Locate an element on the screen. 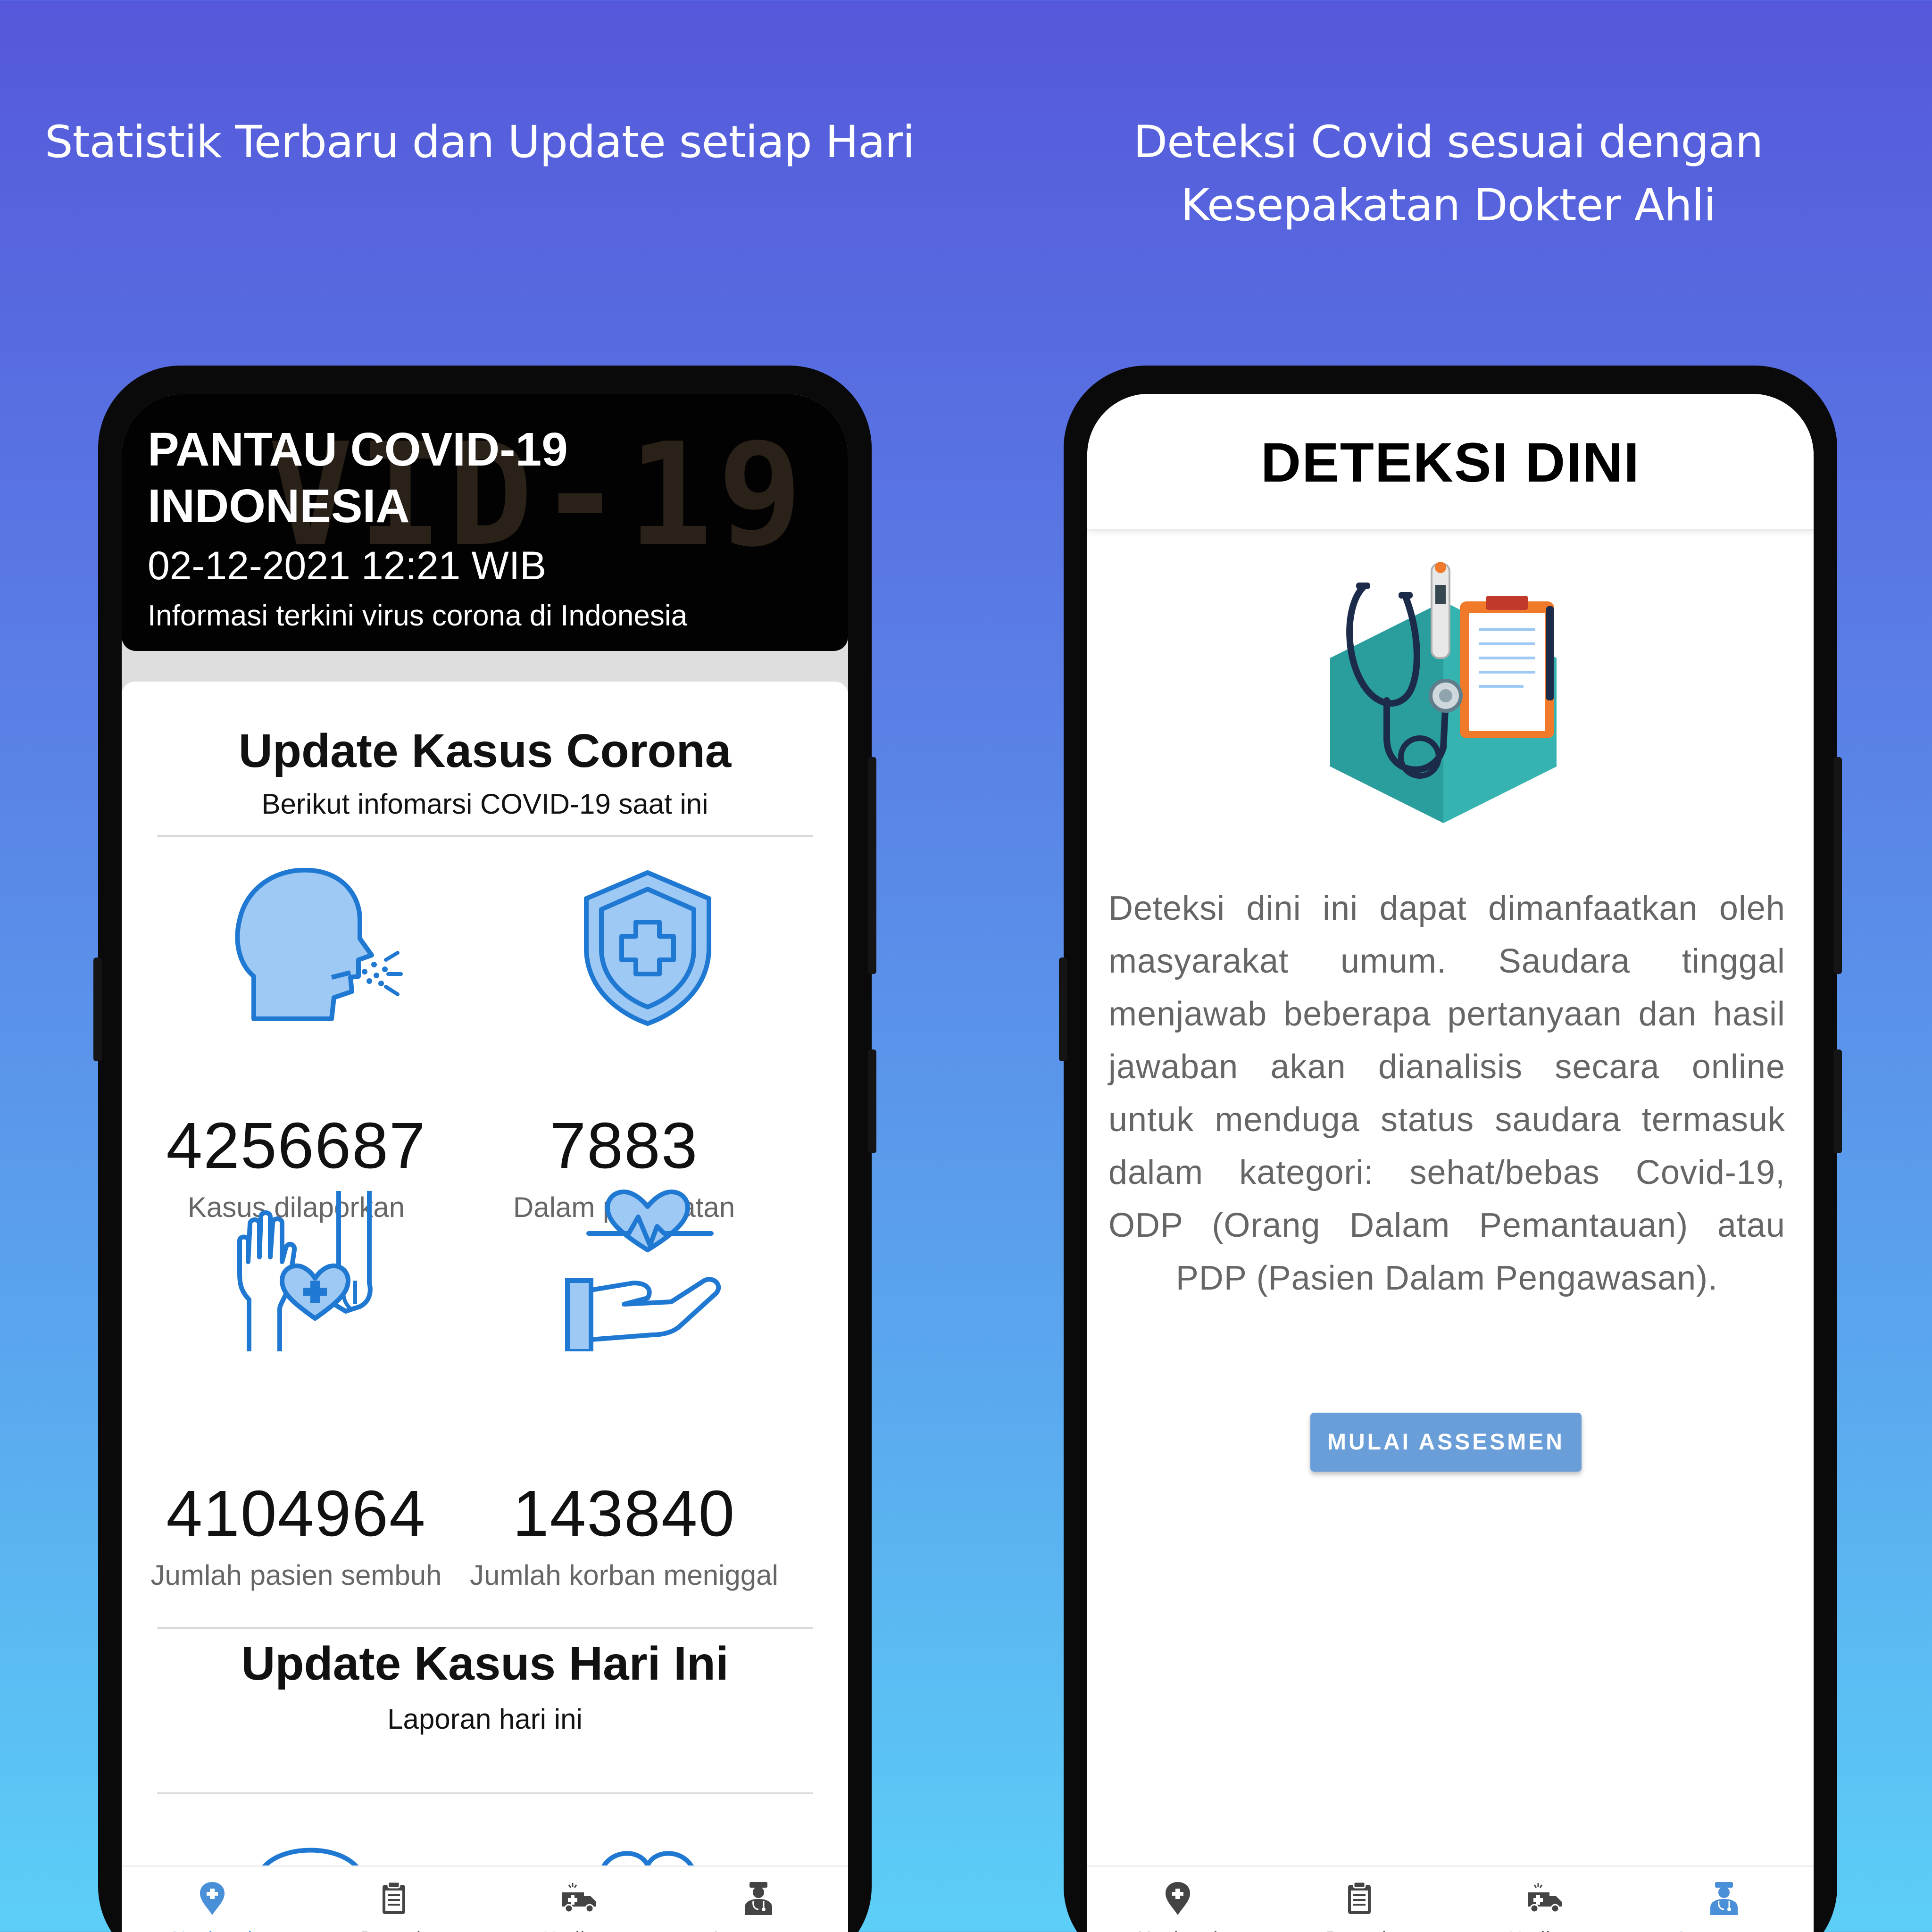  stat-label: Jumlah pasien sembuh is located at coordinates (296, 1575).